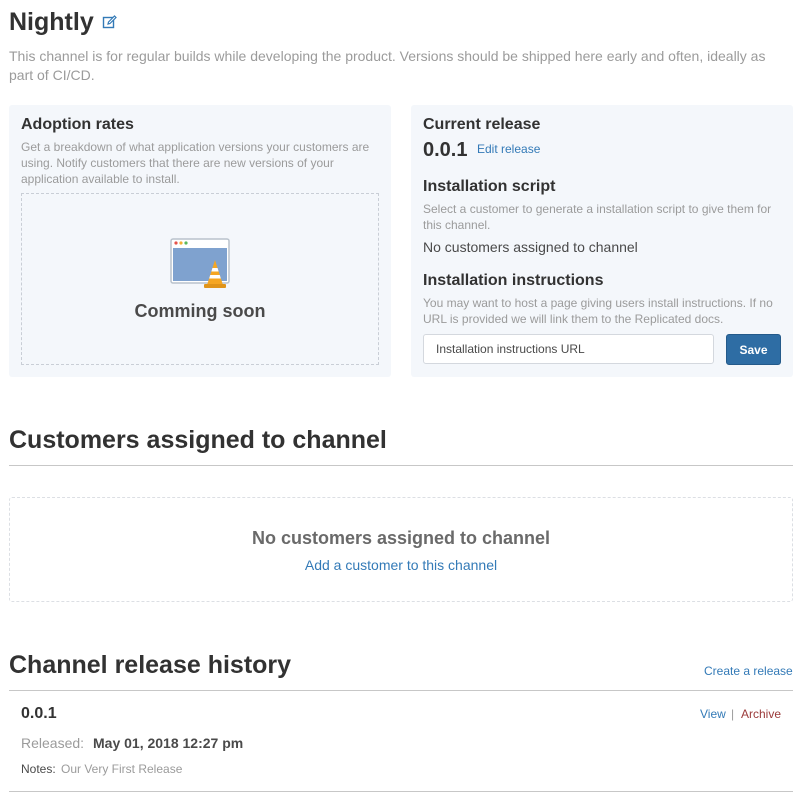 This screenshot has height=804, width=804. Describe the element at coordinates (150, 665) in the screenshot. I see `release-history-title: Channel release history` at that location.